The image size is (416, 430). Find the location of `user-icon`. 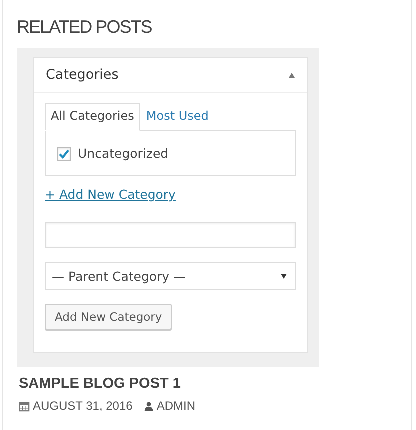

user-icon is located at coordinates (149, 406).